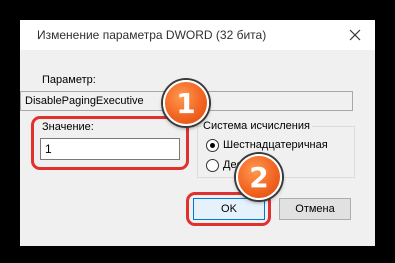  Describe the element at coordinates (315, 209) in the screenshot. I see `cancel-button: Отмена` at that location.